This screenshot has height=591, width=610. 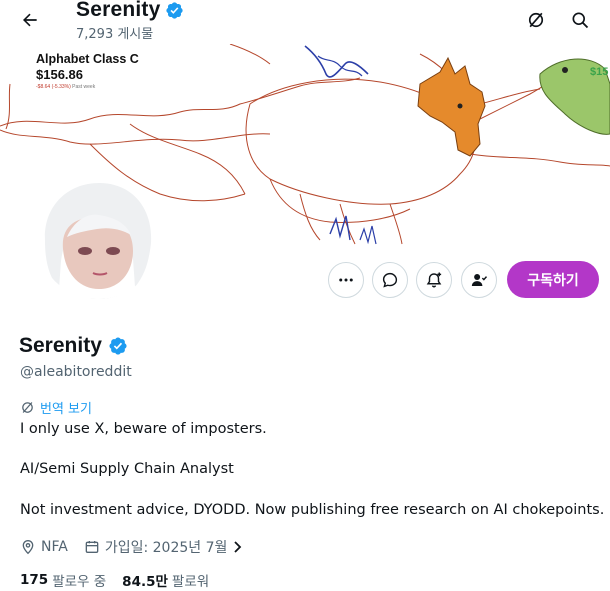 What do you see at coordinates (59, 74) in the screenshot?
I see `stock-price: $156.86` at bounding box center [59, 74].